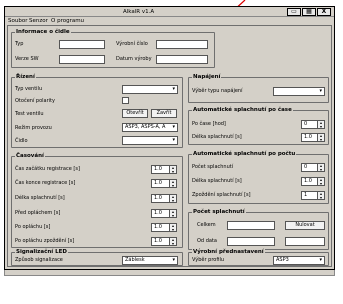 The height and width of the screenshot is (304, 343). I want to click on casovani-row-label: Po opláchu [s], so click(33, 227).